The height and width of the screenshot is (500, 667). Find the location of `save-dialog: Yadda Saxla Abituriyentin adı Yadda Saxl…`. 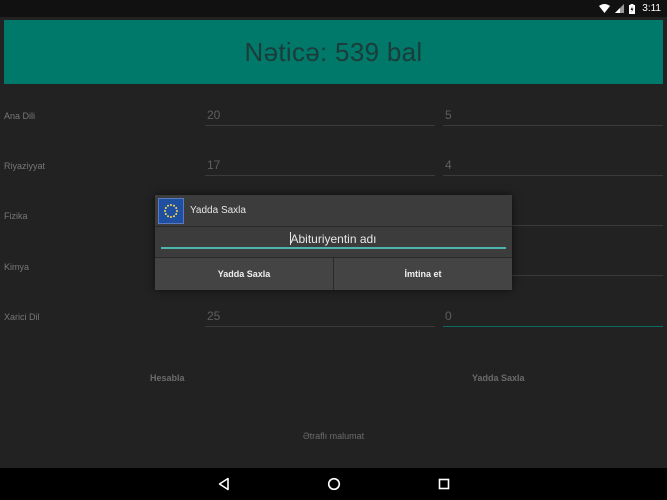

save-dialog: Yadda Saxla Abituriyentin adı Yadda Saxl… is located at coordinates (333, 242).